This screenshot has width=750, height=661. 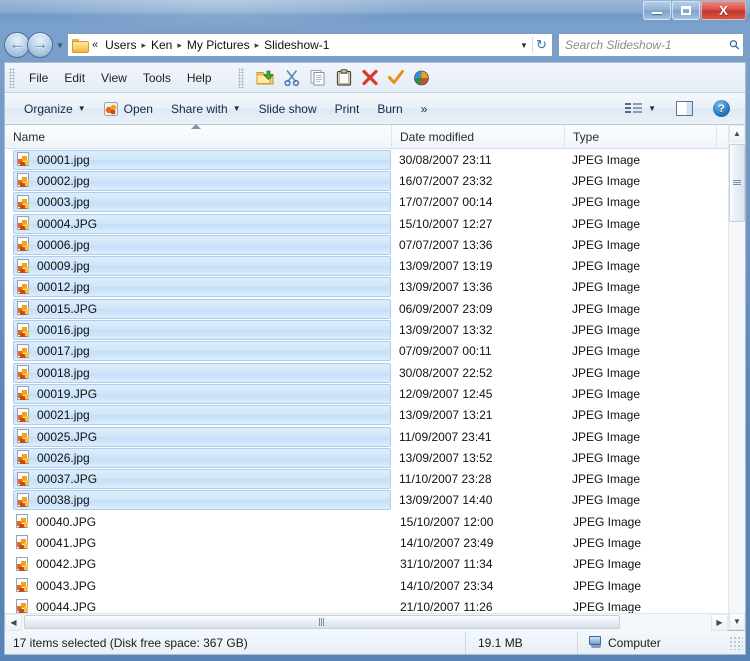 What do you see at coordinates (524, 45) in the screenshot?
I see `address-dropdown-icon: ▼` at bounding box center [524, 45].